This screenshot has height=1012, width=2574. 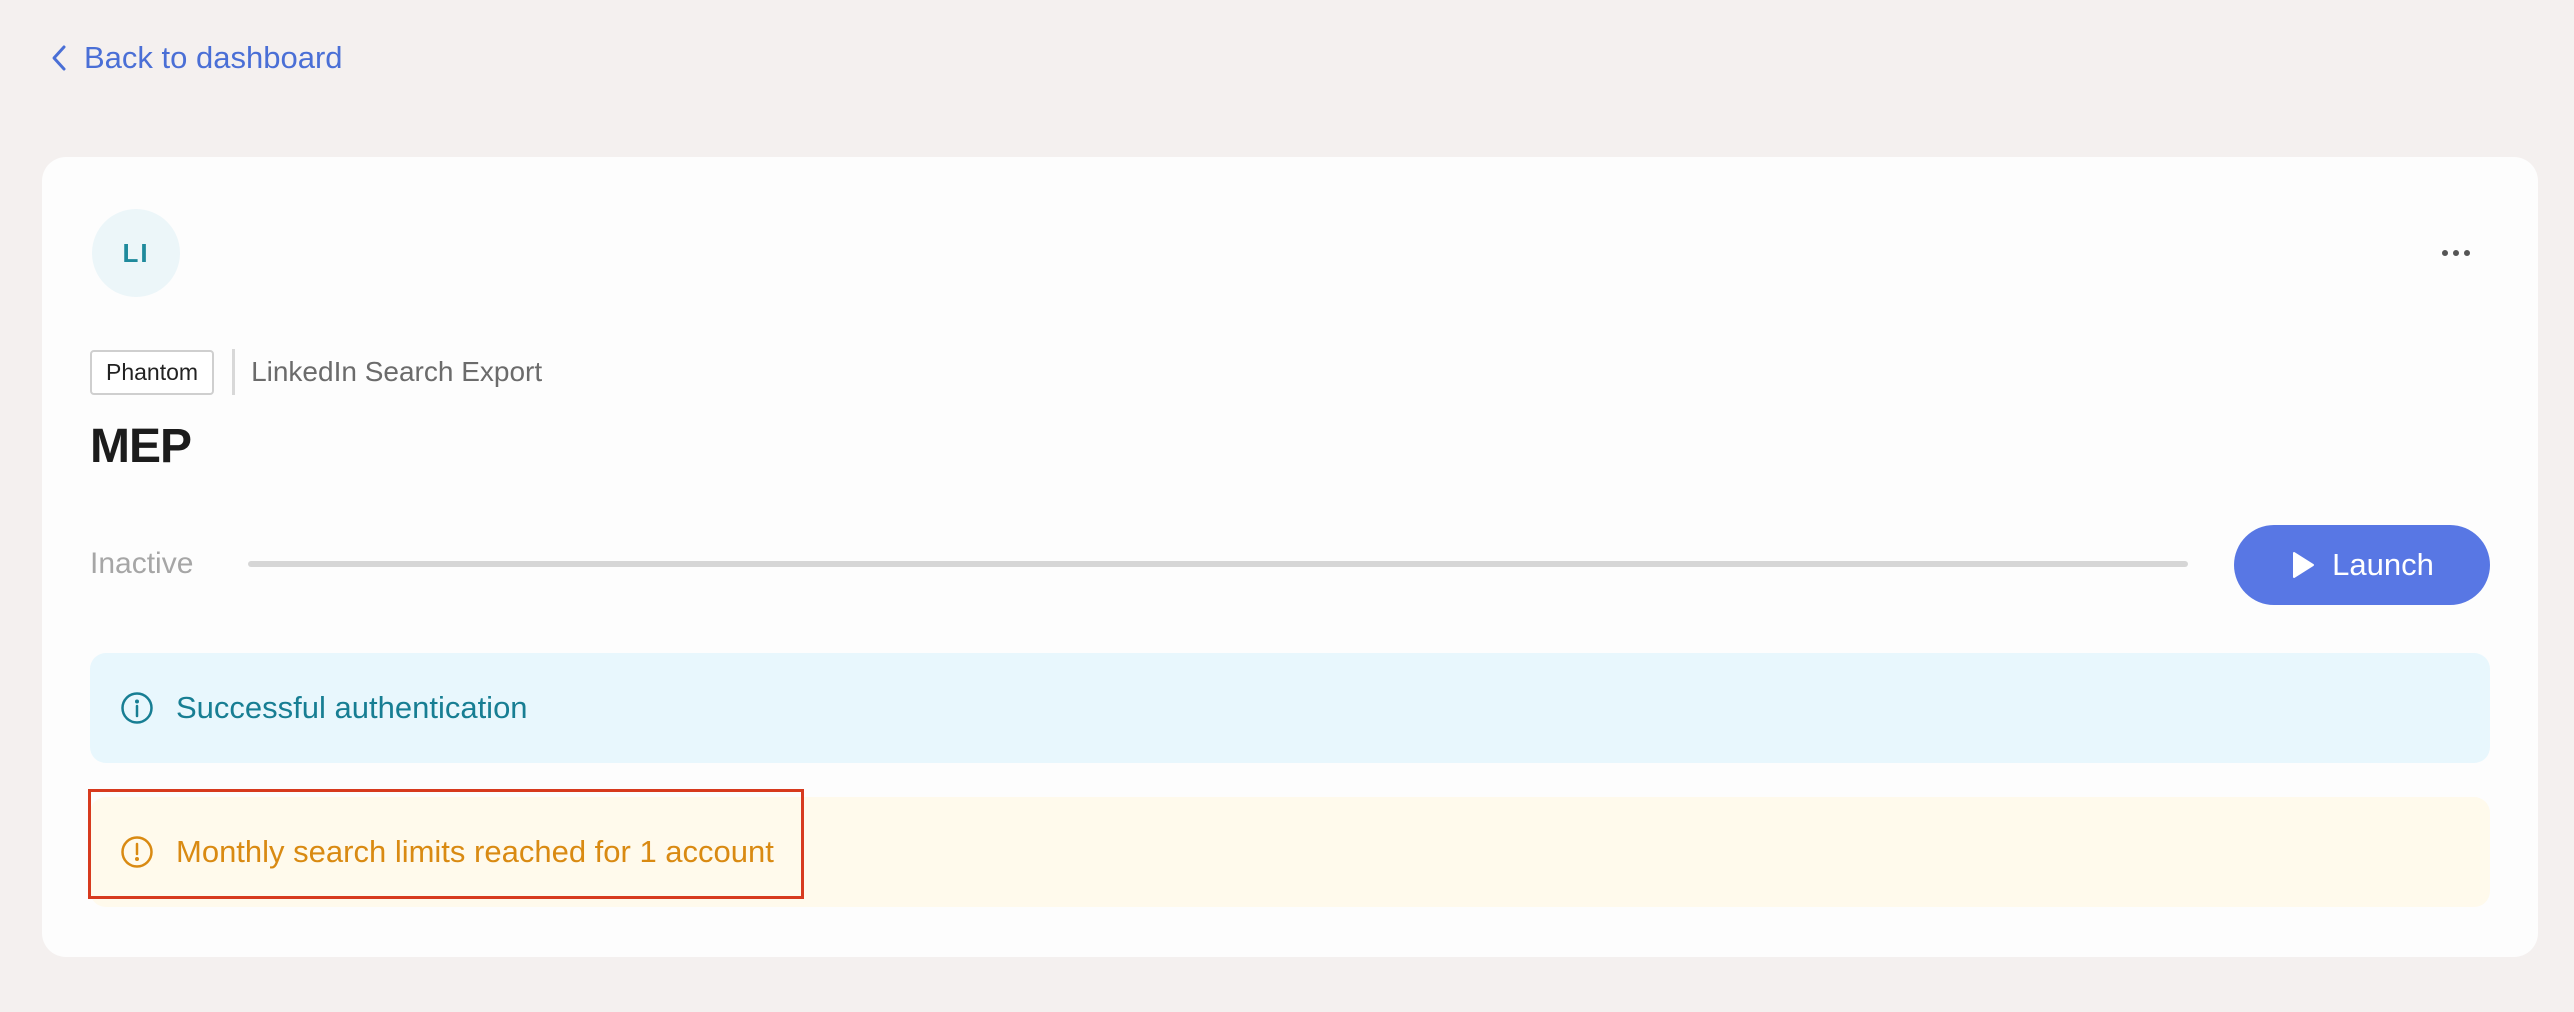 I want to click on more-options-button, so click(x=2456, y=253).